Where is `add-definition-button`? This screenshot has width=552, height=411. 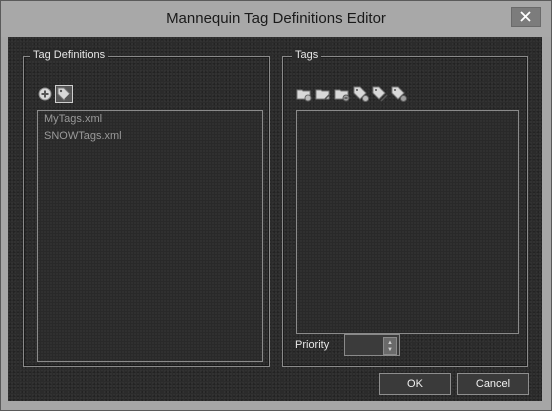 add-definition-button is located at coordinates (45, 94).